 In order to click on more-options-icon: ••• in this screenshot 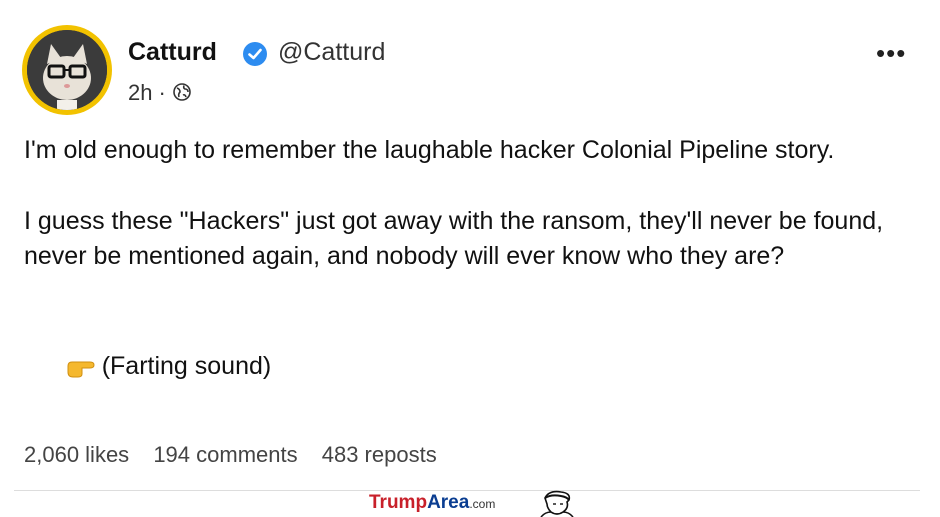, I will do `click(891, 53)`.